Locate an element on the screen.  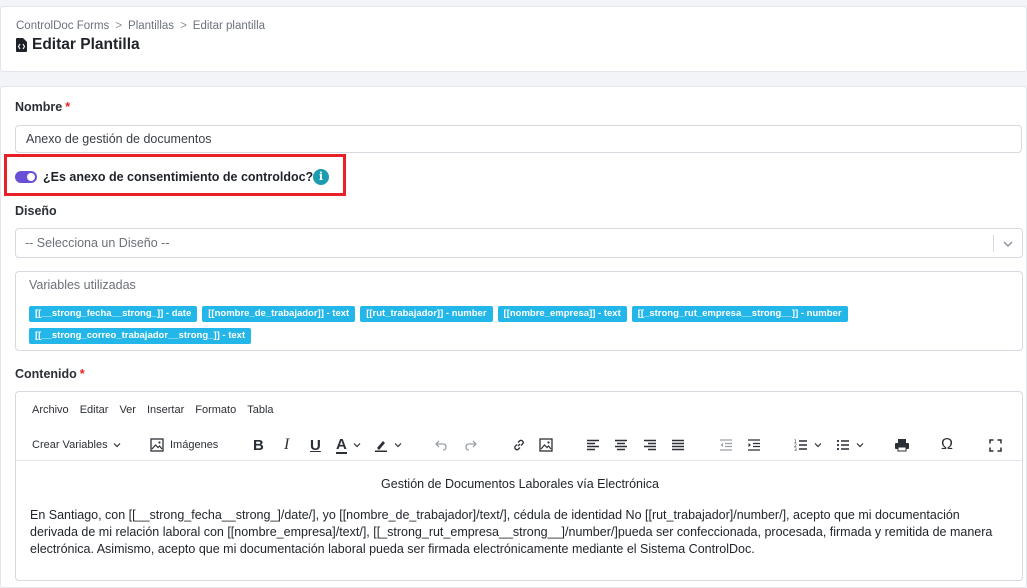
align-left-icon is located at coordinates (593, 445).